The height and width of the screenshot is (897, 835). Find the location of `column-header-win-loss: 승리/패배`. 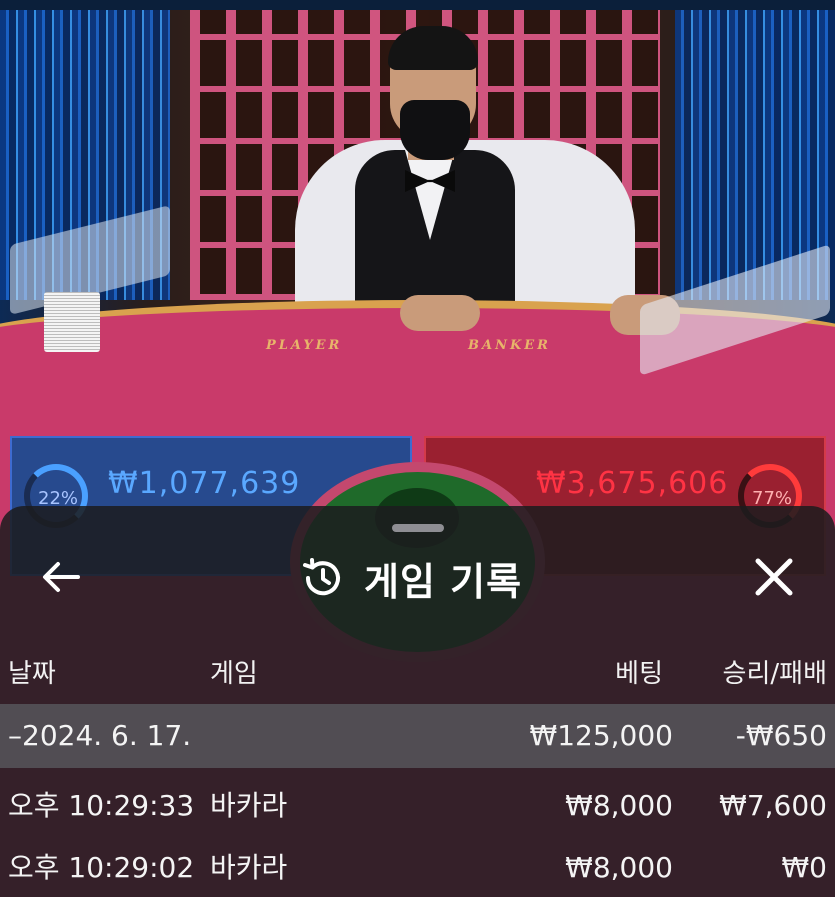

column-header-win-loss: 승리/패배 is located at coordinates (774, 674).